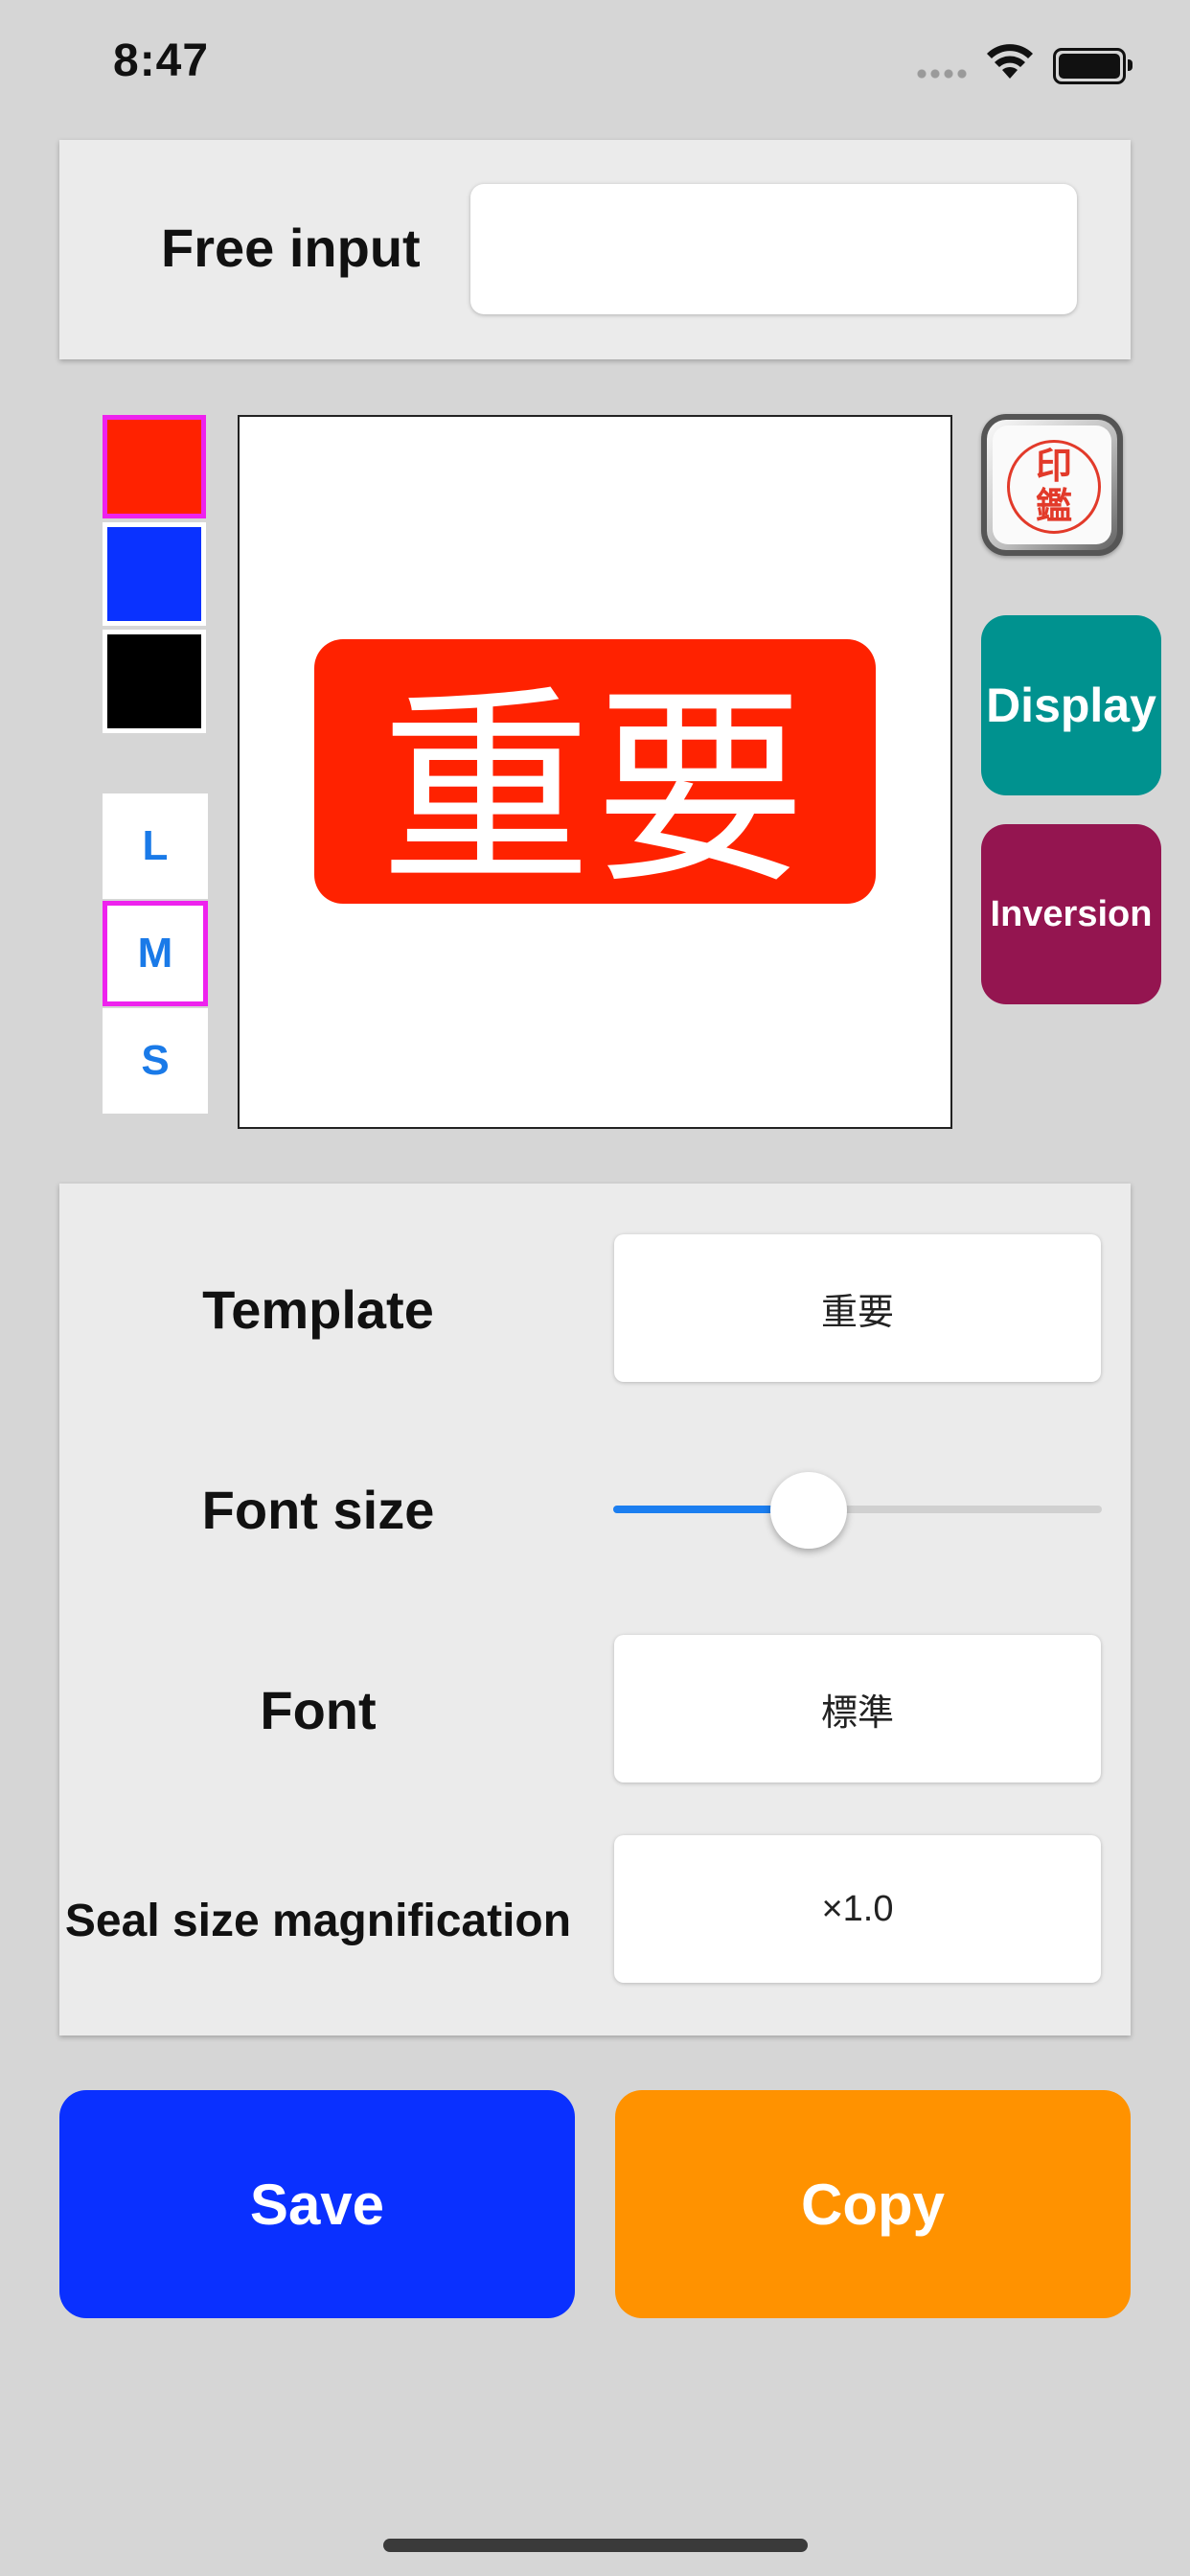  I want to click on seal-size-selector: ×1.0, so click(858, 1909).